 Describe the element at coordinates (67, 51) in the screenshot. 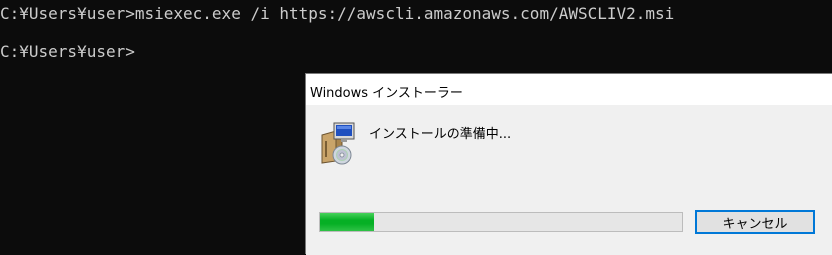

I see `console-prompt-line: C:¥Users¥user>` at that location.